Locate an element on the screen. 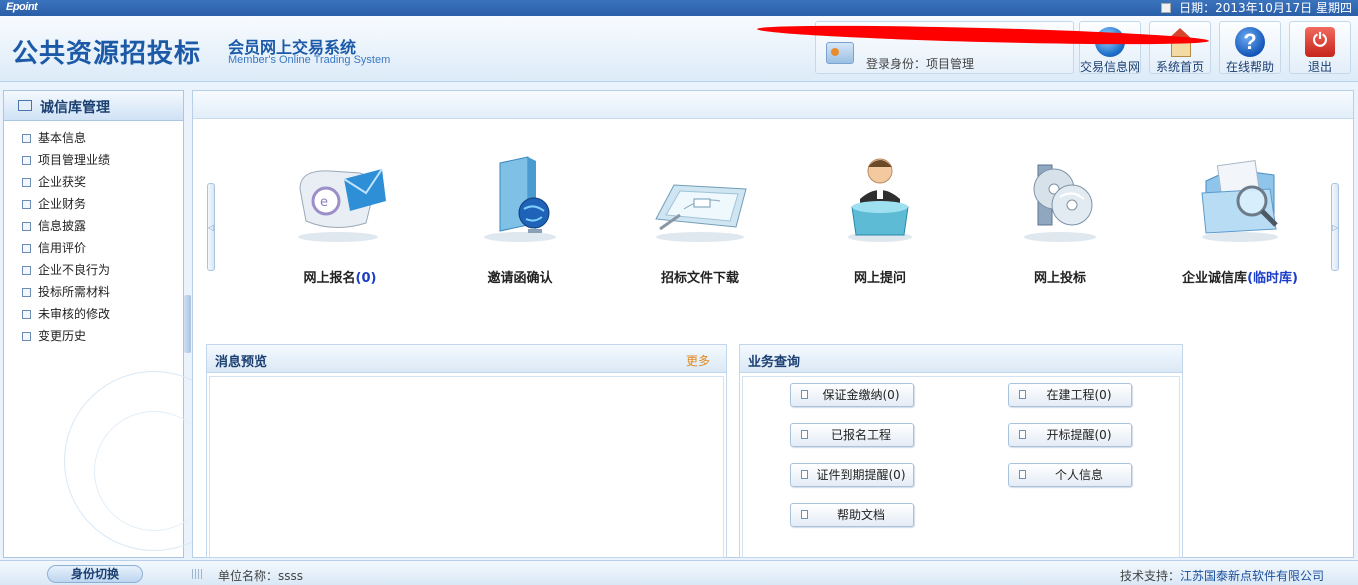 The width and height of the screenshot is (1358, 585). system-title: 公共资源招投标 is located at coordinates (107, 54).